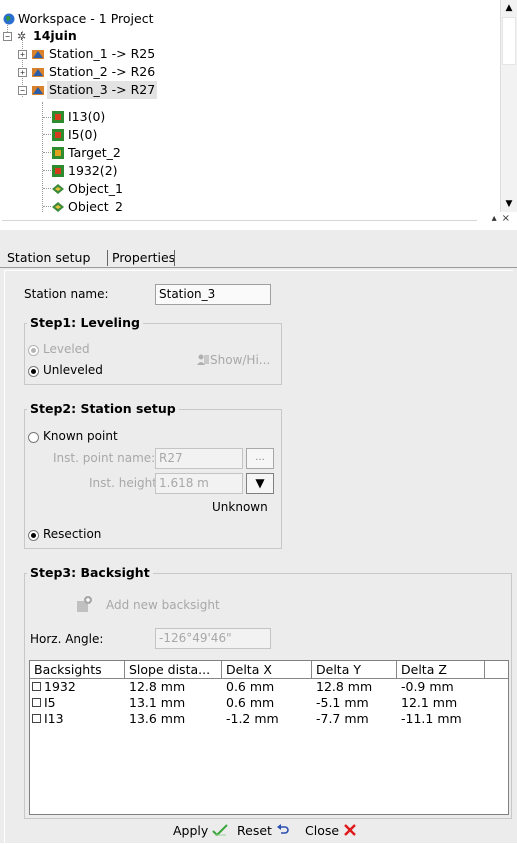  I want to click on scroll-down-icon: ▼, so click(509, 204).